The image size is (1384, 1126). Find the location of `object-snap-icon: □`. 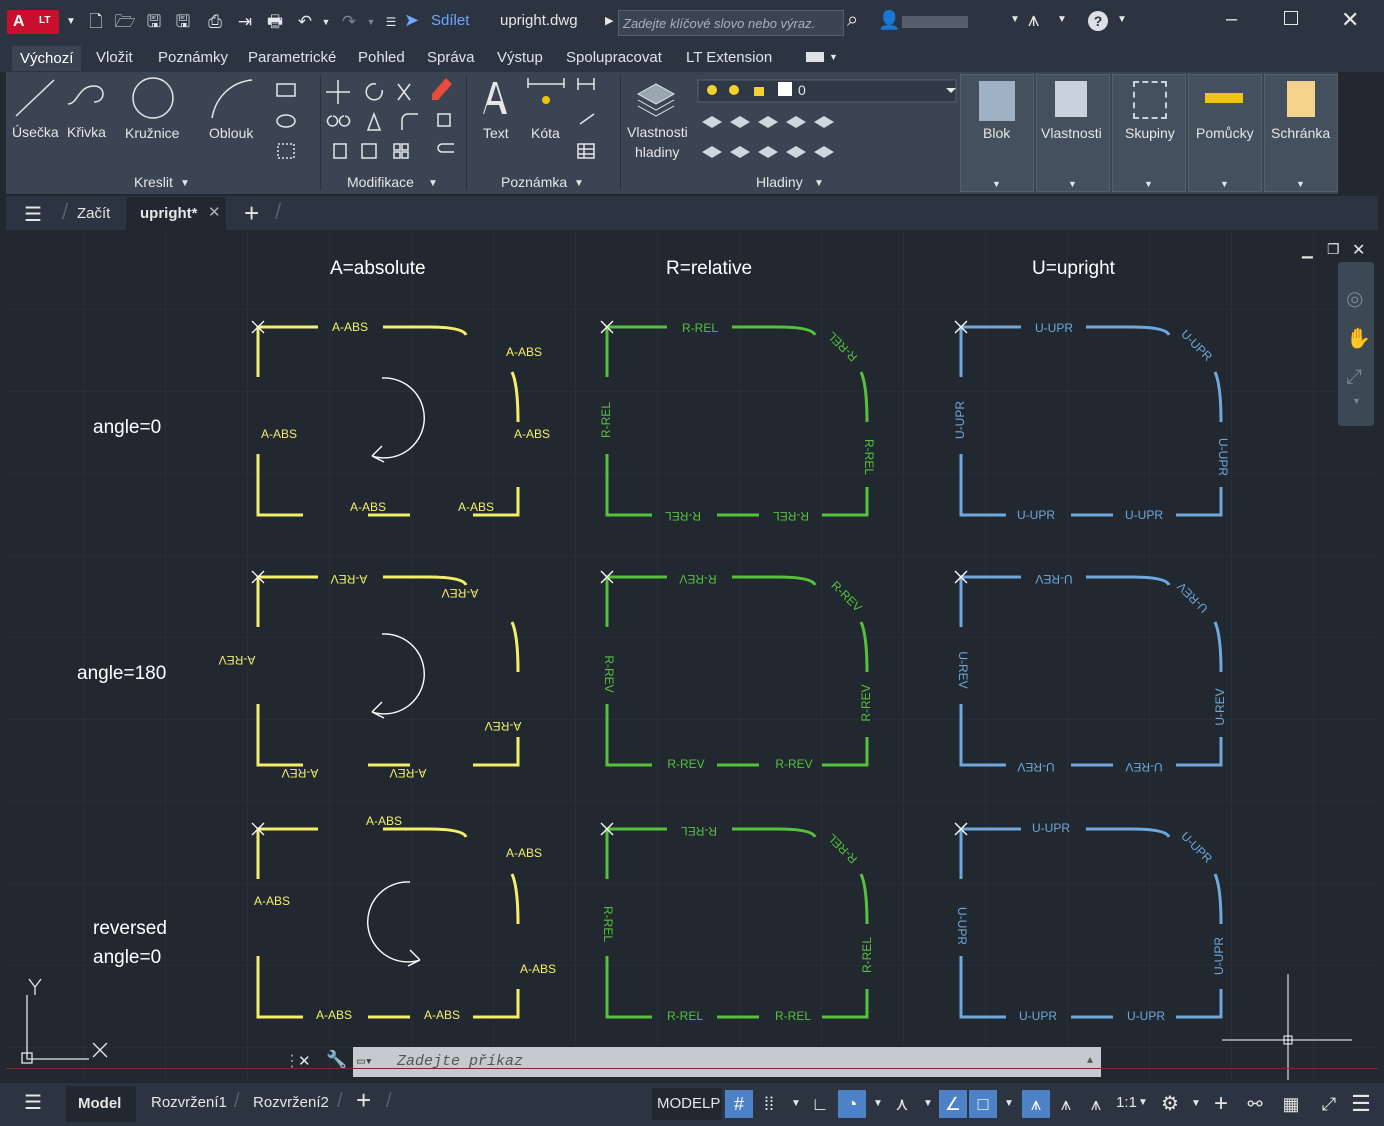

object-snap-icon: □ is located at coordinates (983, 1104).